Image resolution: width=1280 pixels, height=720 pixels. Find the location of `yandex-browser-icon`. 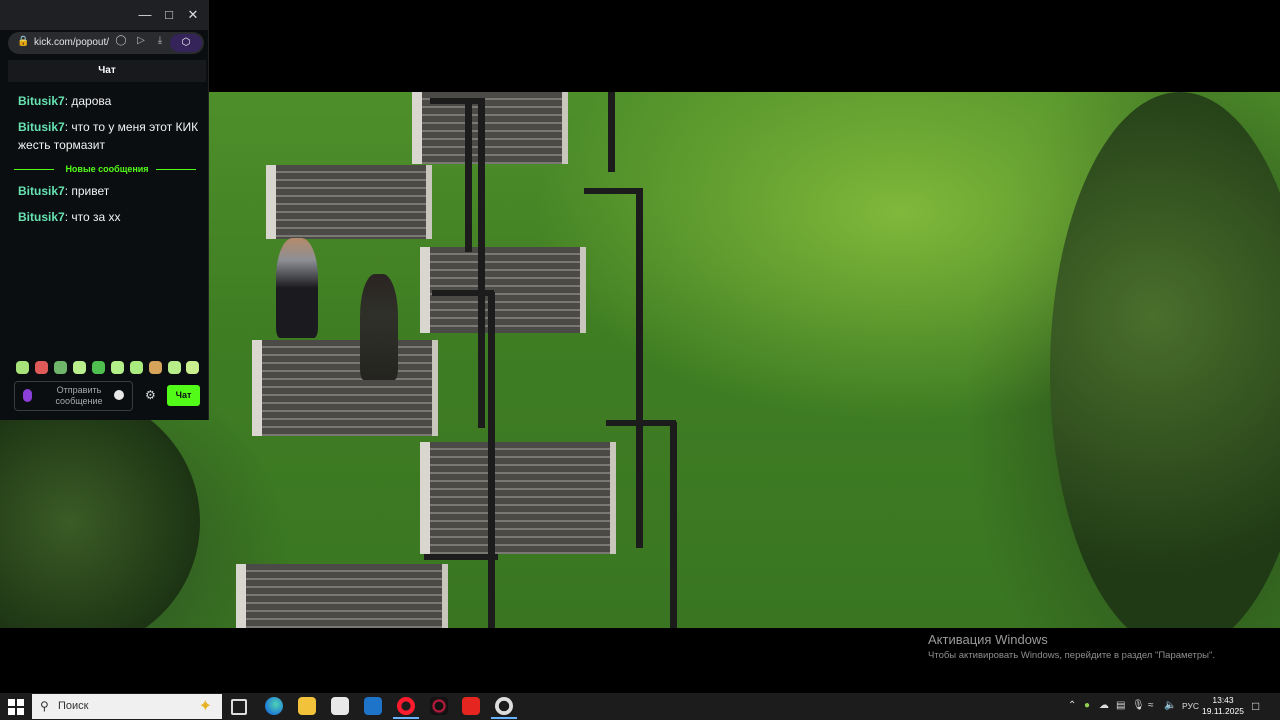

yandex-browser-icon is located at coordinates (471, 706).